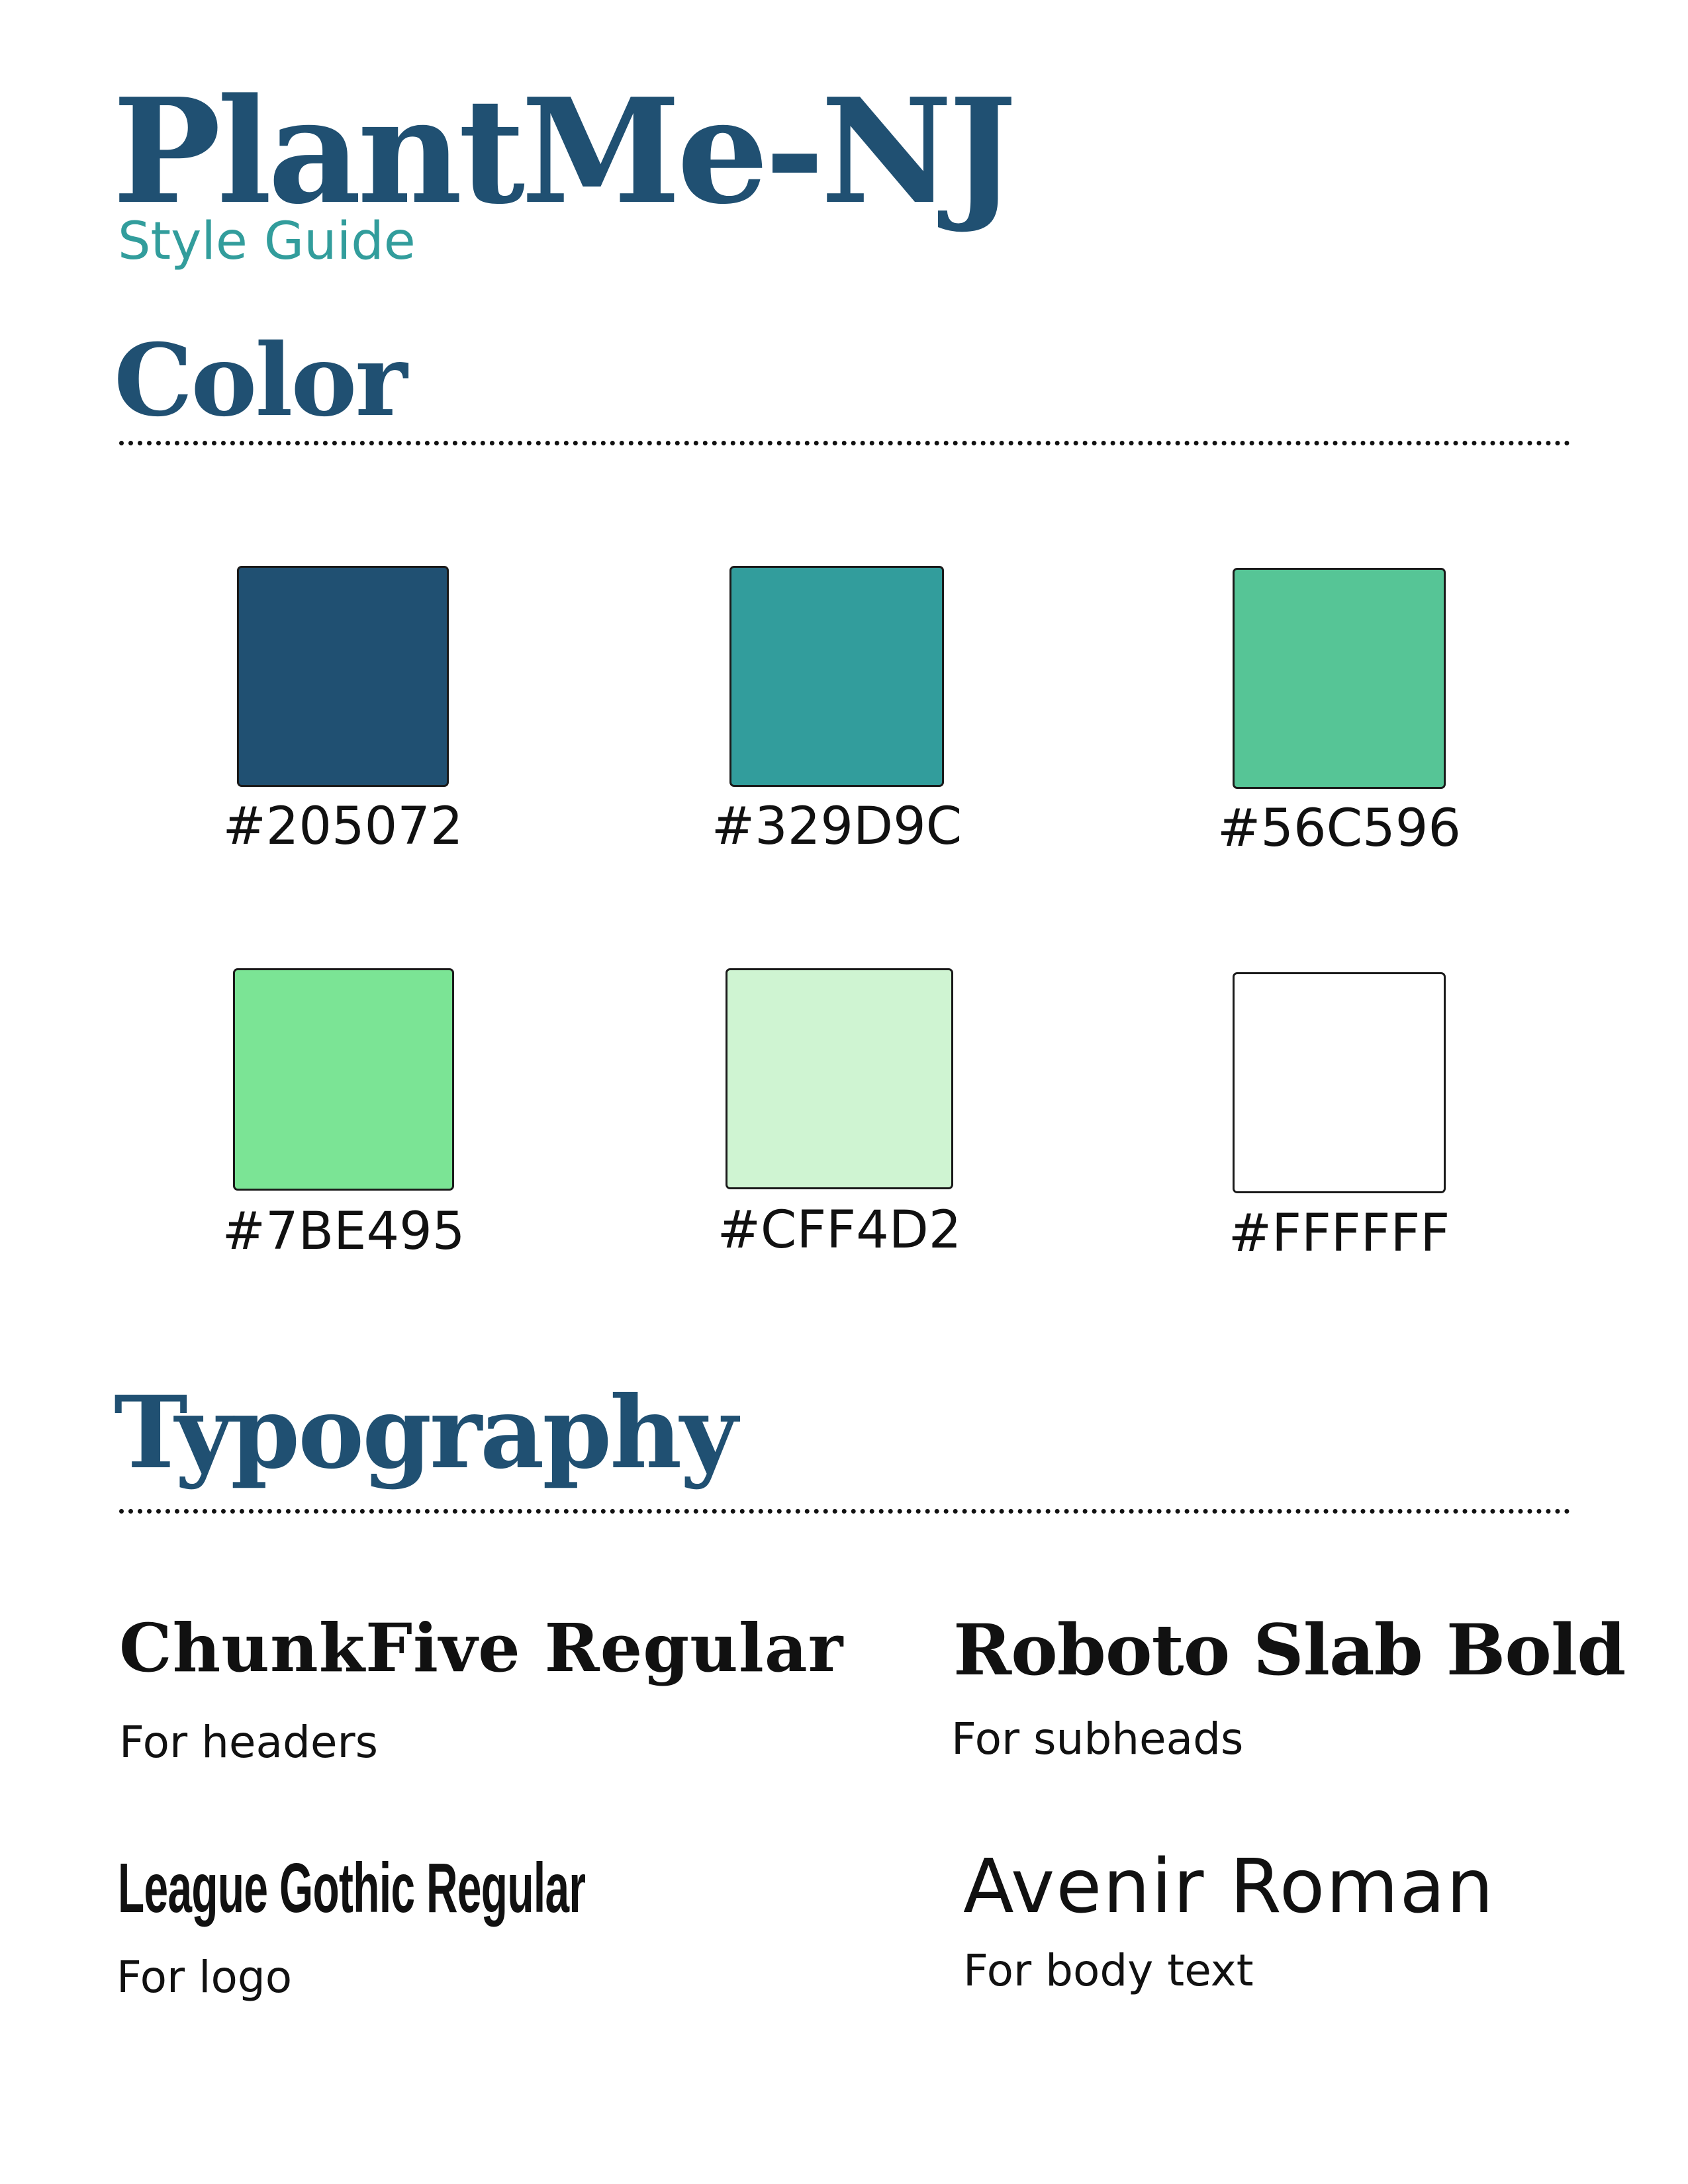  What do you see at coordinates (1097, 1738) in the screenshot?
I see `font-usage-note: For subheads` at bounding box center [1097, 1738].